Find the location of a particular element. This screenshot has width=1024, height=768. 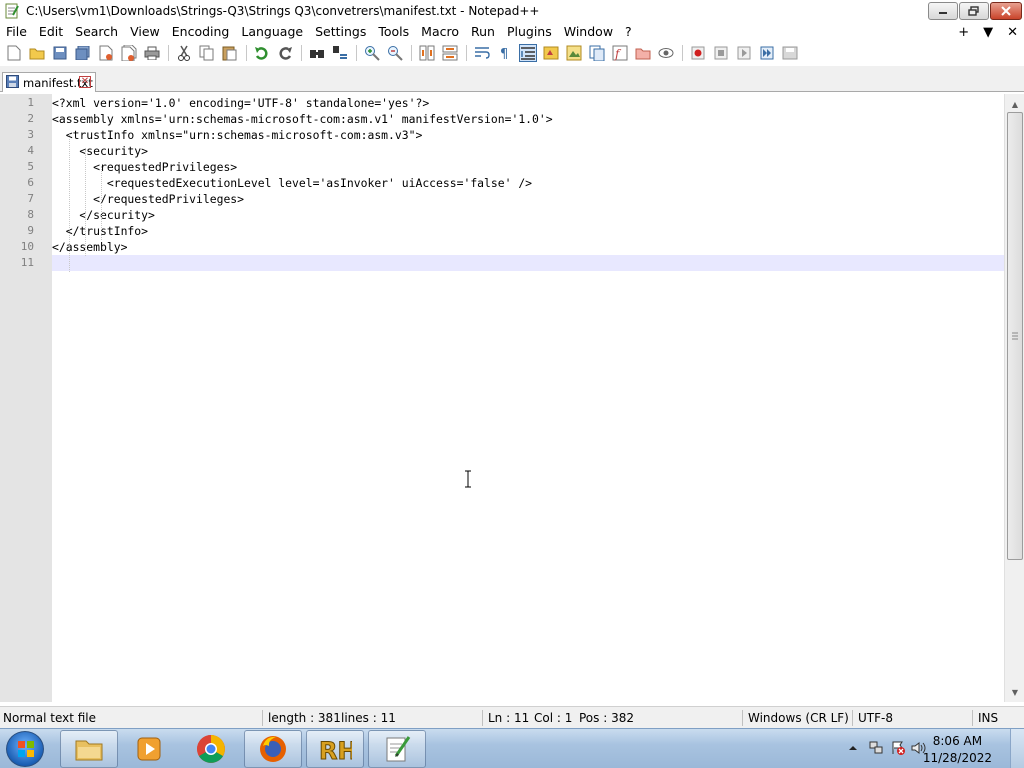

word-wrap-icon is located at coordinates (482, 53).